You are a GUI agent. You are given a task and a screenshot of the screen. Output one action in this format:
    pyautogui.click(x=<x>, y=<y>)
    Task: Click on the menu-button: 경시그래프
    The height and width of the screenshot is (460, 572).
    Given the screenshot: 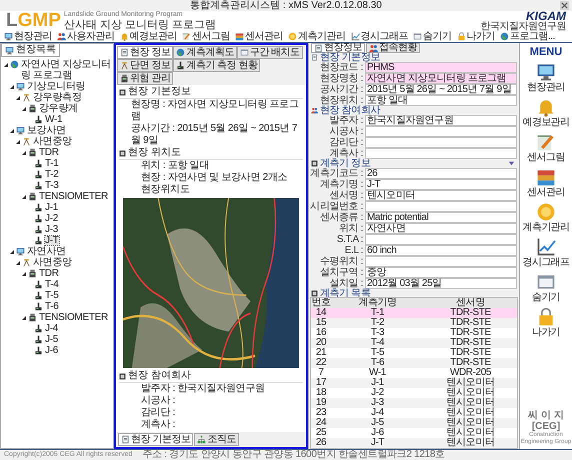 What is the action you would take?
    pyautogui.click(x=546, y=252)
    